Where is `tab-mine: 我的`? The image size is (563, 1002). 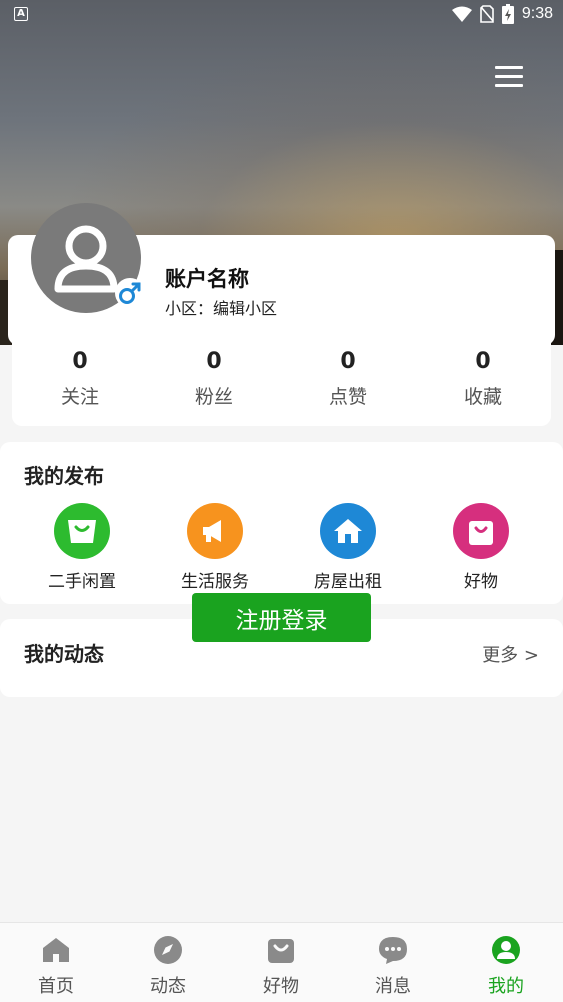
tab-mine: 我的 is located at coordinates (506, 962).